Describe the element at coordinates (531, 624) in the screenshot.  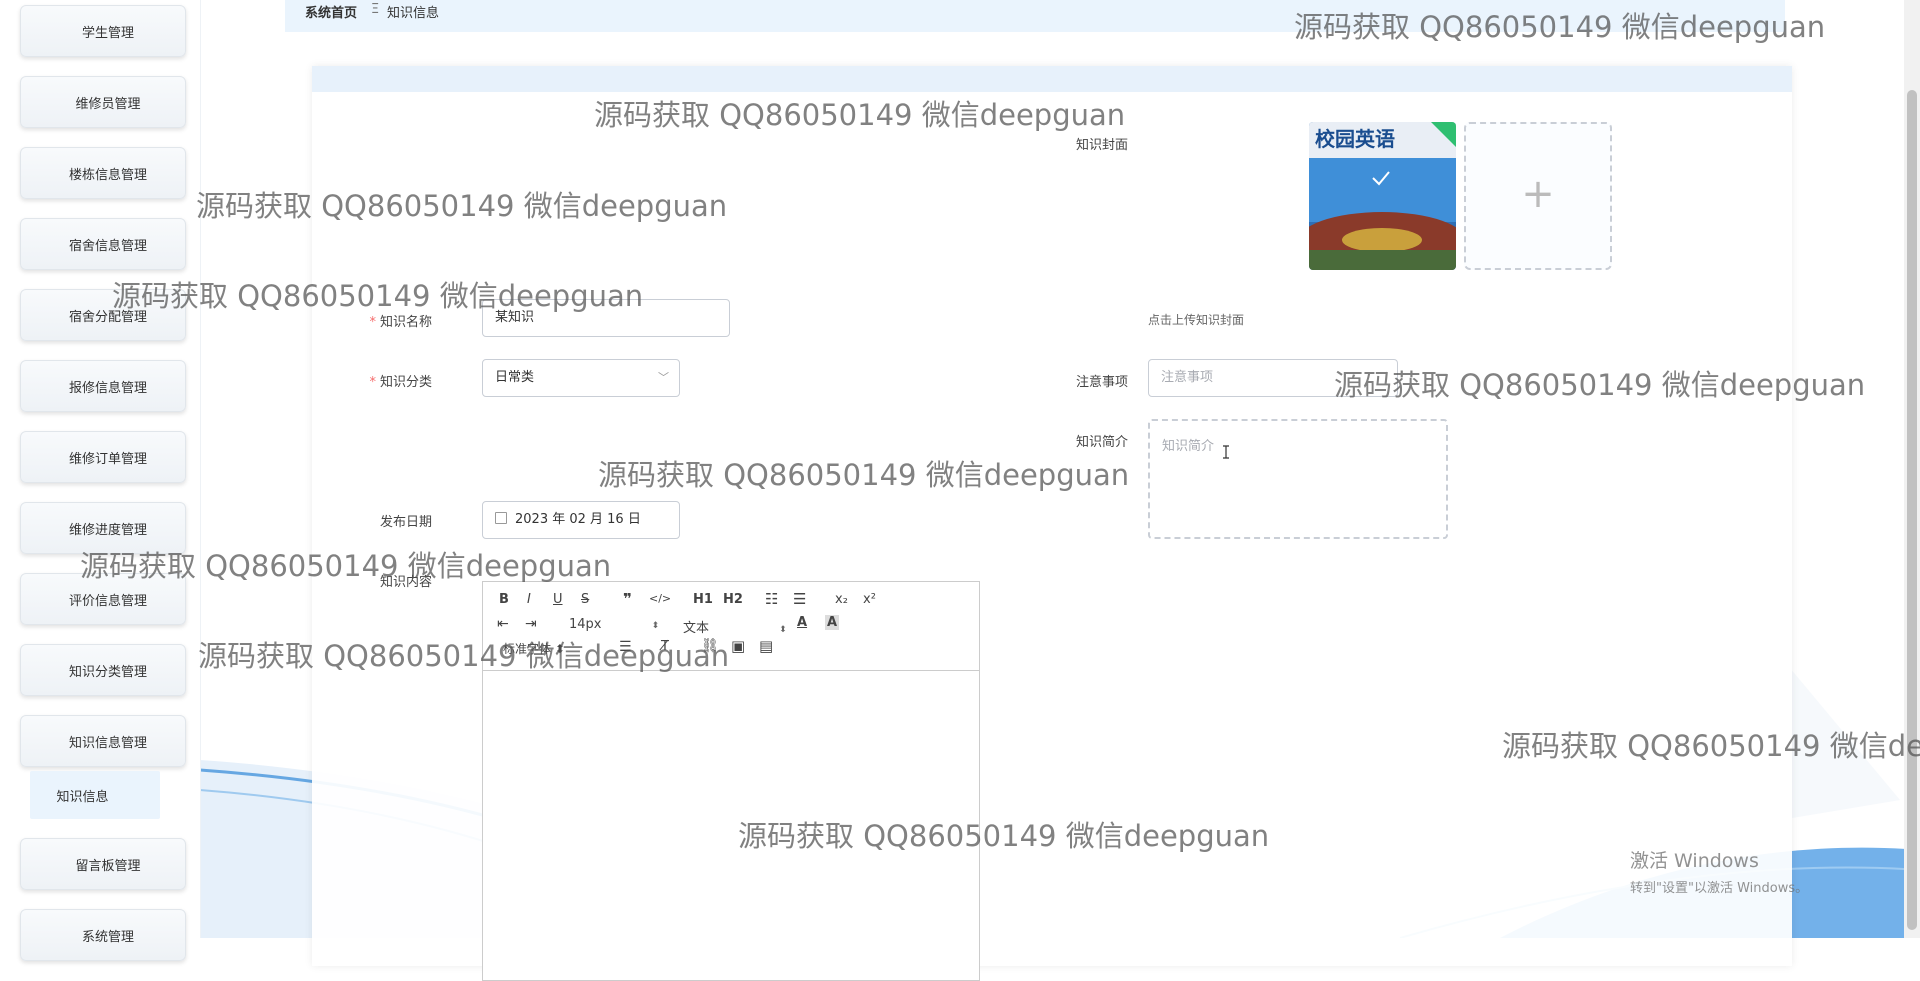
I see `outdent-icon: ⇥` at that location.